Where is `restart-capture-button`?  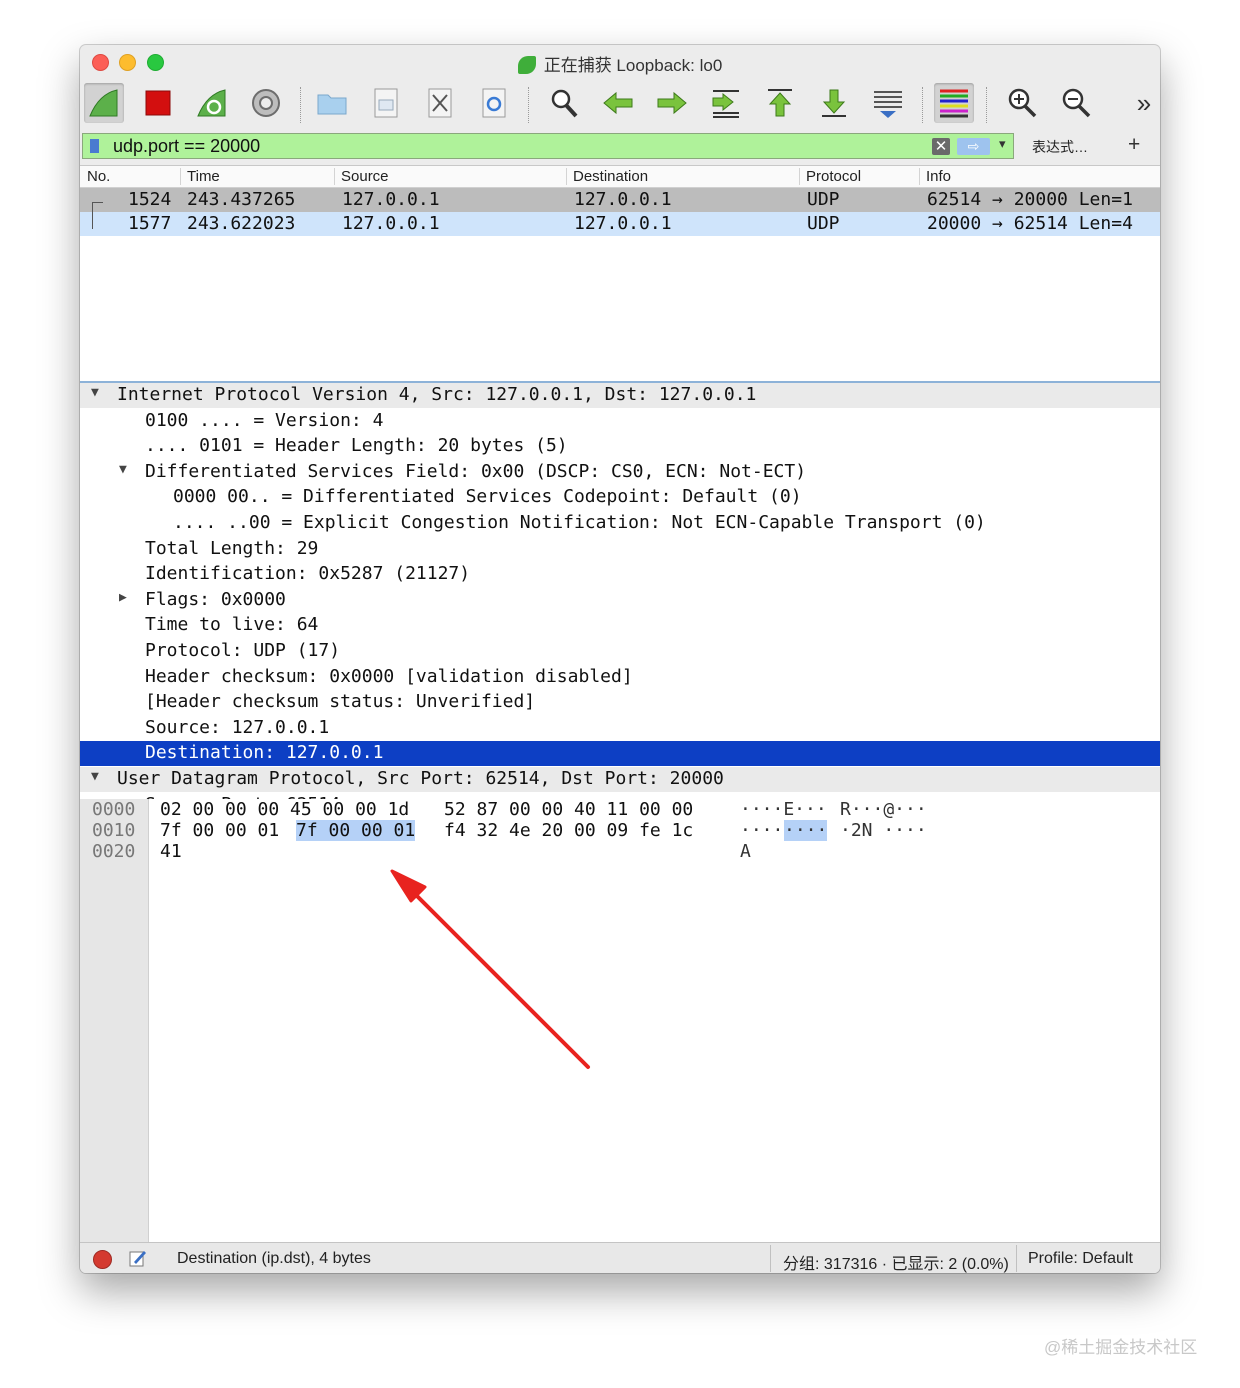 restart-capture-button is located at coordinates (212, 103).